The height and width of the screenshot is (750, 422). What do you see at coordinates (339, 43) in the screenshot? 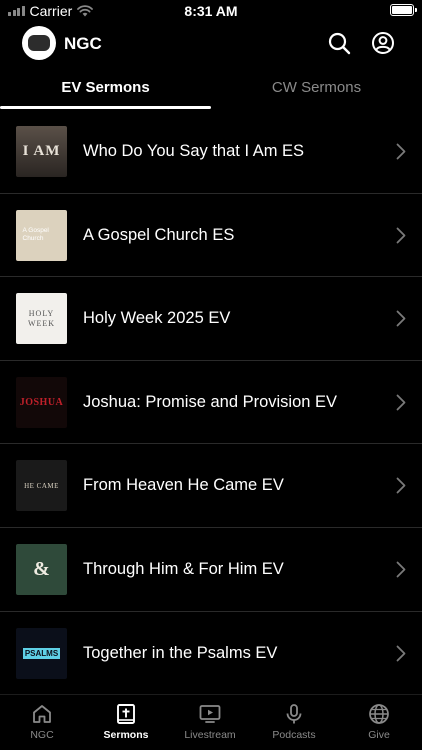
I see `search-icon` at bounding box center [339, 43].